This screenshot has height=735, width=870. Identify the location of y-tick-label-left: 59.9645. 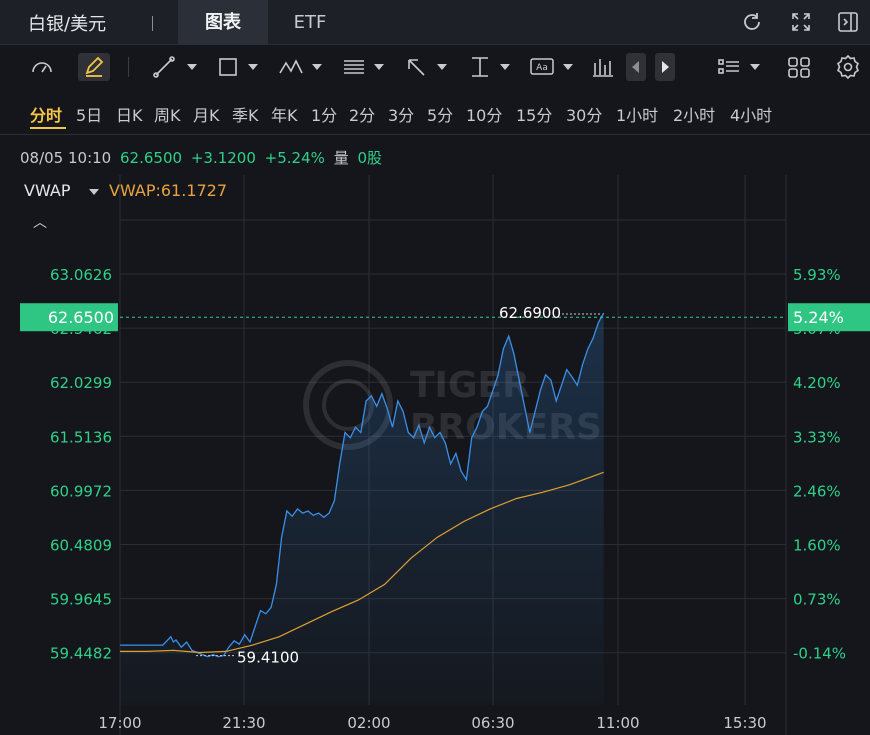
(81, 600).